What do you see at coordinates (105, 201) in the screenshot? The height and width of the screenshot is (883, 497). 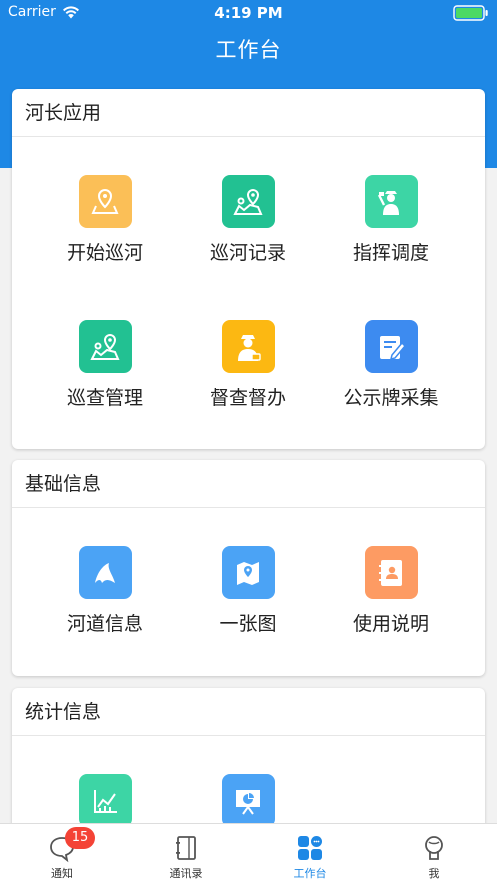 I see `map-pin-icon` at bounding box center [105, 201].